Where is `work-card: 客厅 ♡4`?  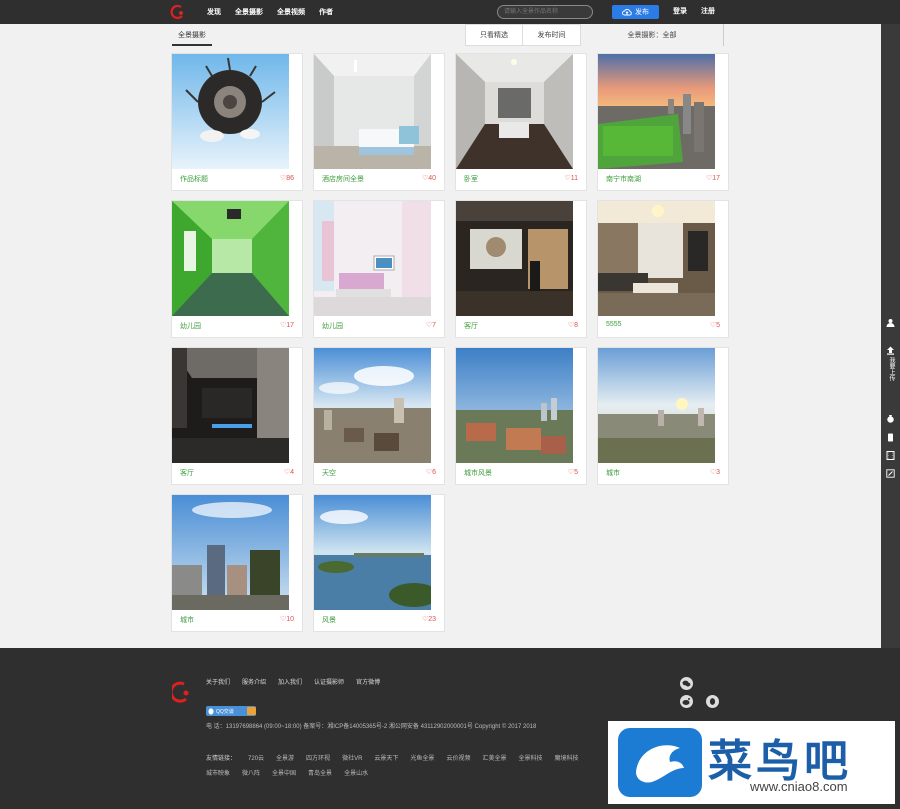 work-card: 客厅 ♡4 is located at coordinates (237, 416).